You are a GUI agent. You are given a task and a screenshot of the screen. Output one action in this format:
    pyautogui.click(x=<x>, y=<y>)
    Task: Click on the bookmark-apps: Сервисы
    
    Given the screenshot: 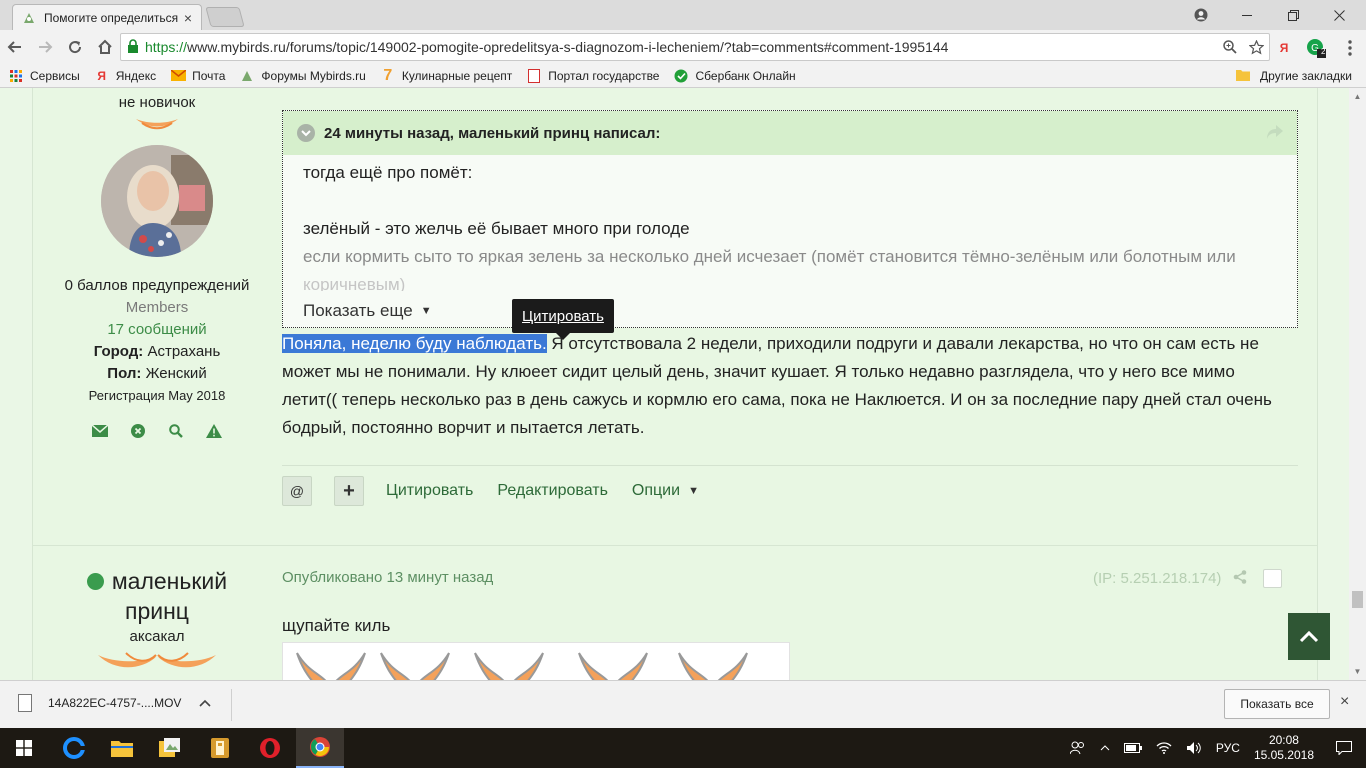 What is the action you would take?
    pyautogui.click(x=44, y=76)
    